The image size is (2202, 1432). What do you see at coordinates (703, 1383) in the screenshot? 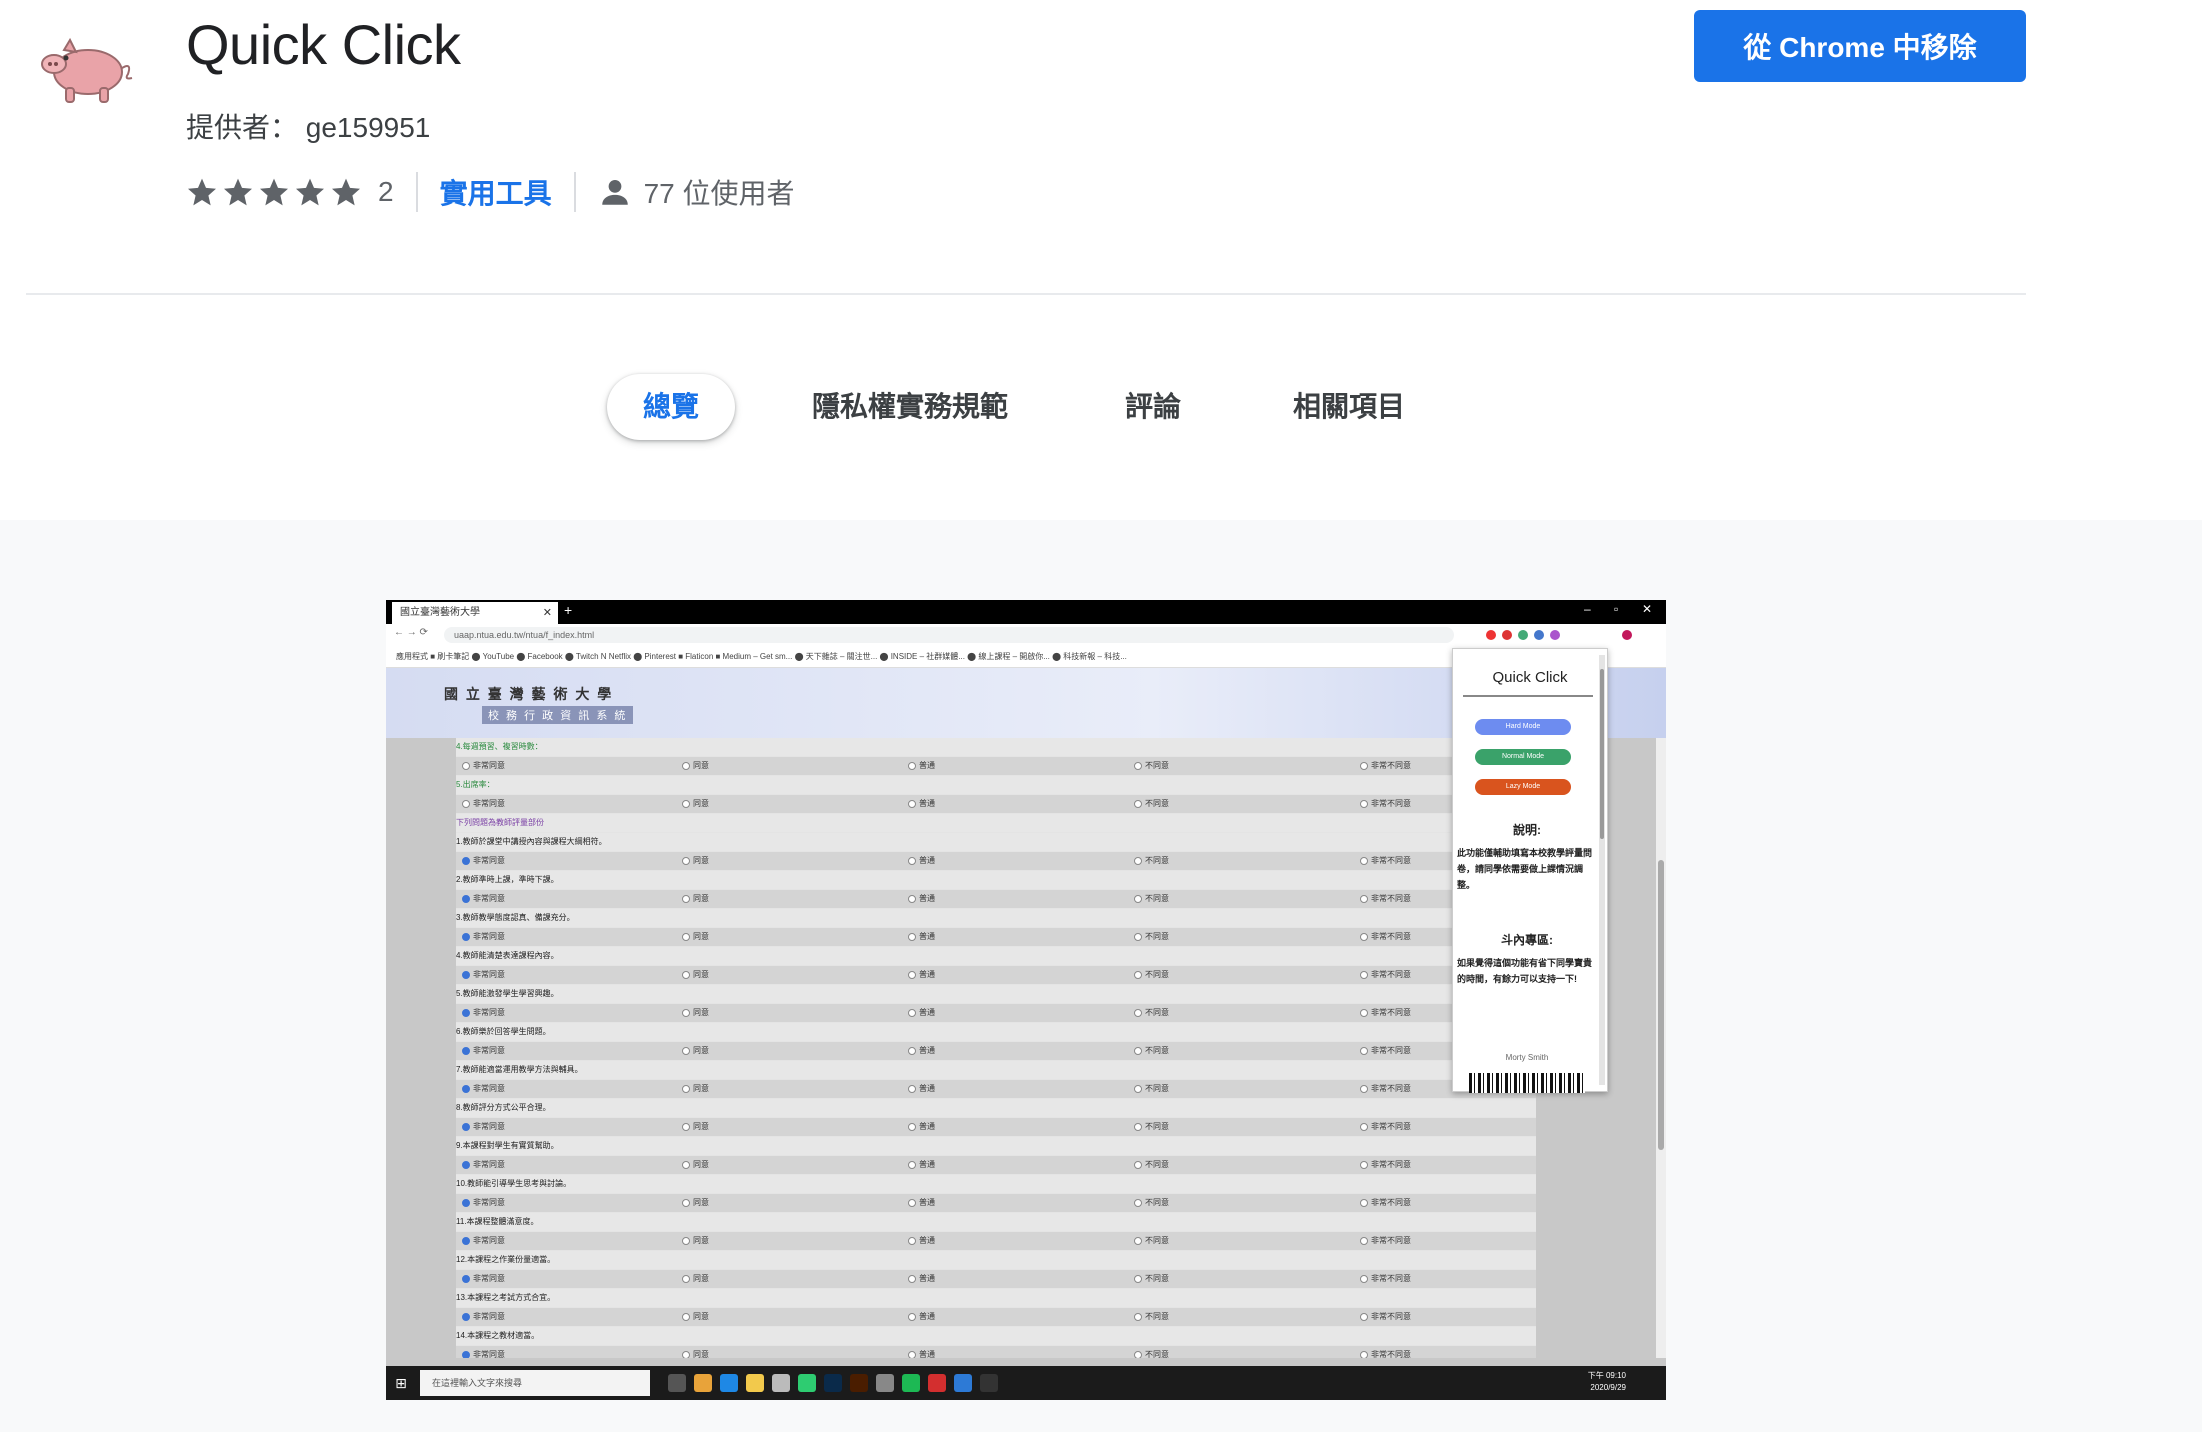
I see `chrome-icon` at bounding box center [703, 1383].